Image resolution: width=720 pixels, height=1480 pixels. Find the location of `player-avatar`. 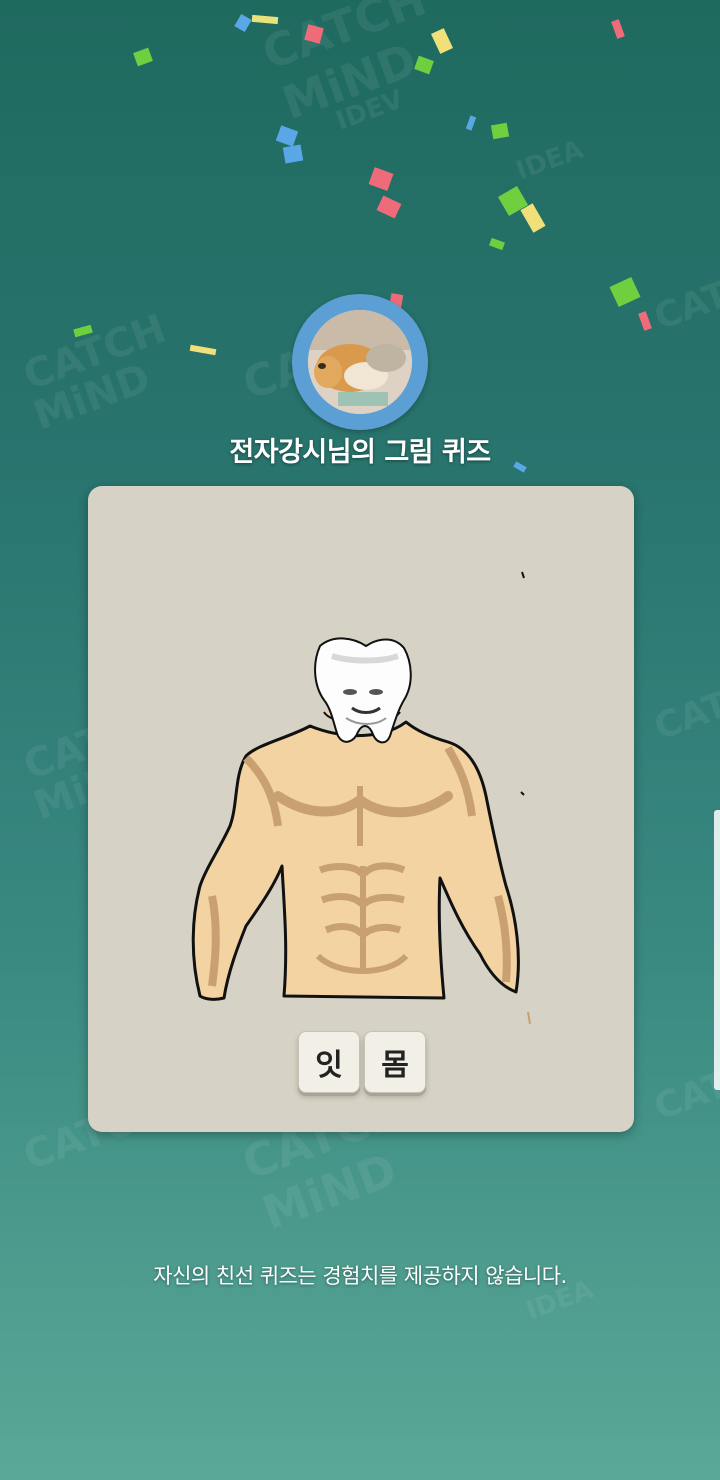

player-avatar is located at coordinates (360, 362).